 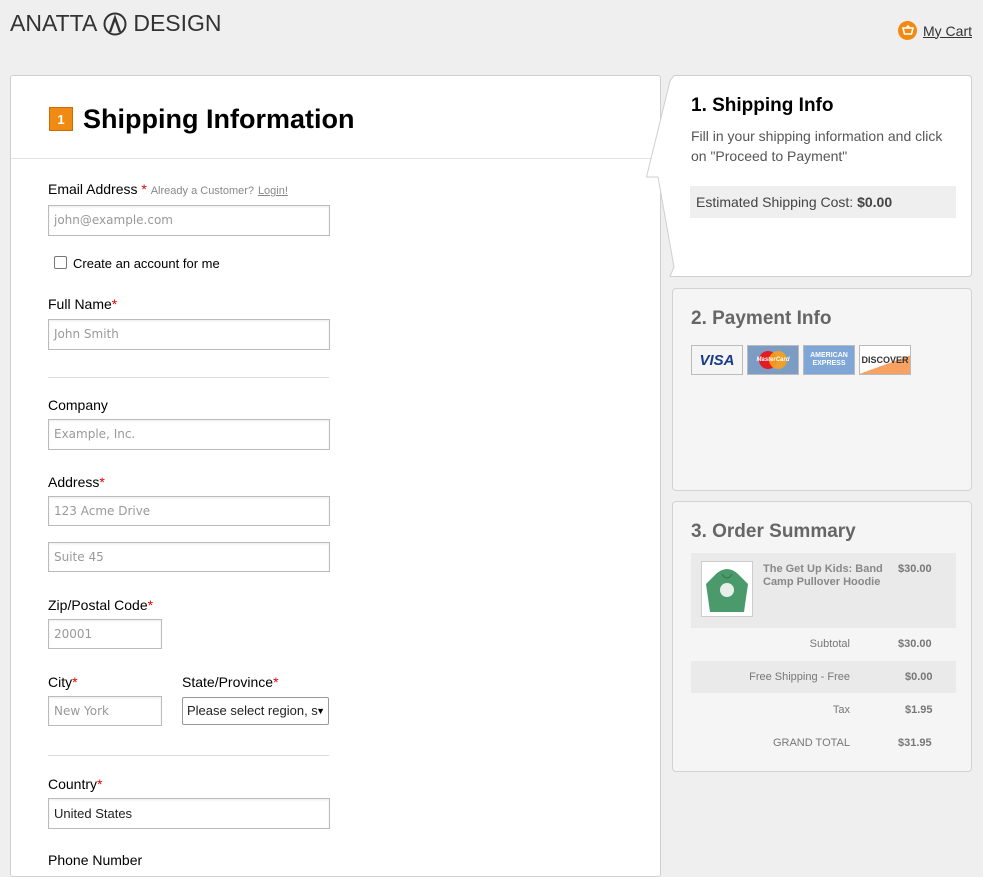 I want to click on company-label: Company, so click(x=78, y=405).